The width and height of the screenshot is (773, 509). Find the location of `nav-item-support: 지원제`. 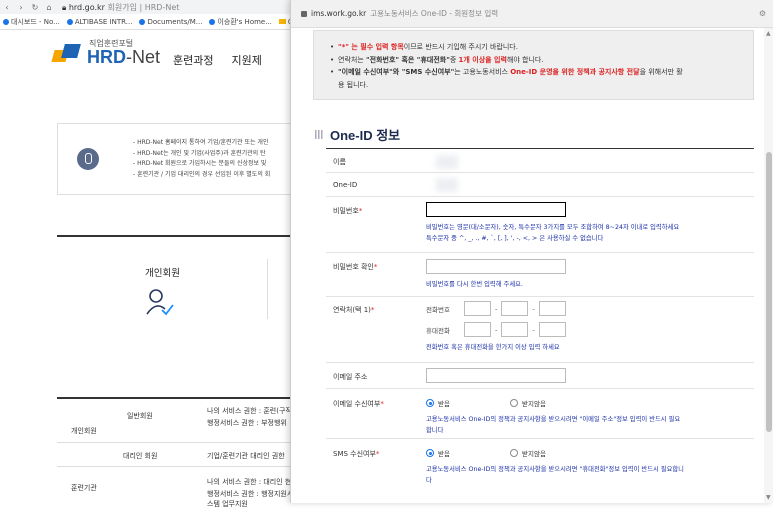

nav-item-support: 지원제 is located at coordinates (246, 60).